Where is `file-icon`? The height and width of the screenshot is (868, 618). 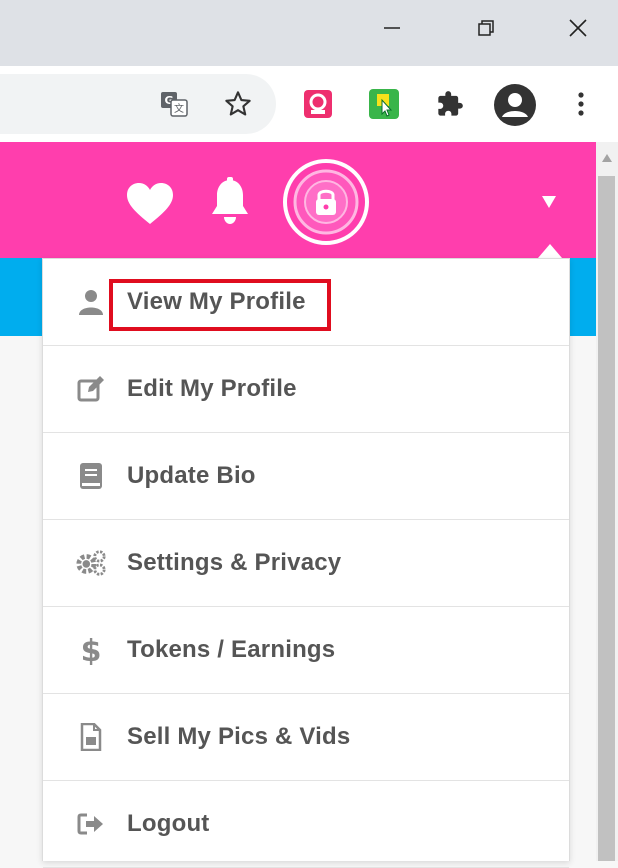
file-icon is located at coordinates (91, 737).